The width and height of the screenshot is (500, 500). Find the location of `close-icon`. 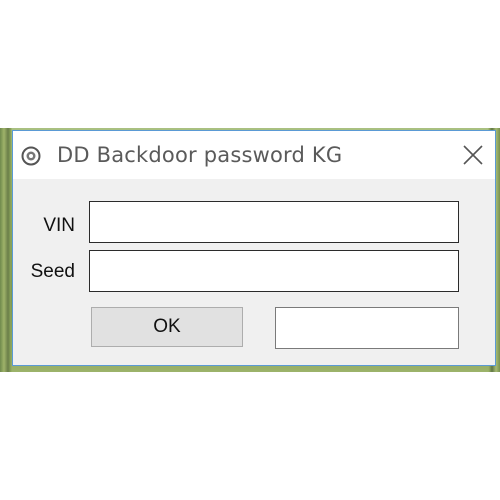

close-icon is located at coordinates (473, 155).